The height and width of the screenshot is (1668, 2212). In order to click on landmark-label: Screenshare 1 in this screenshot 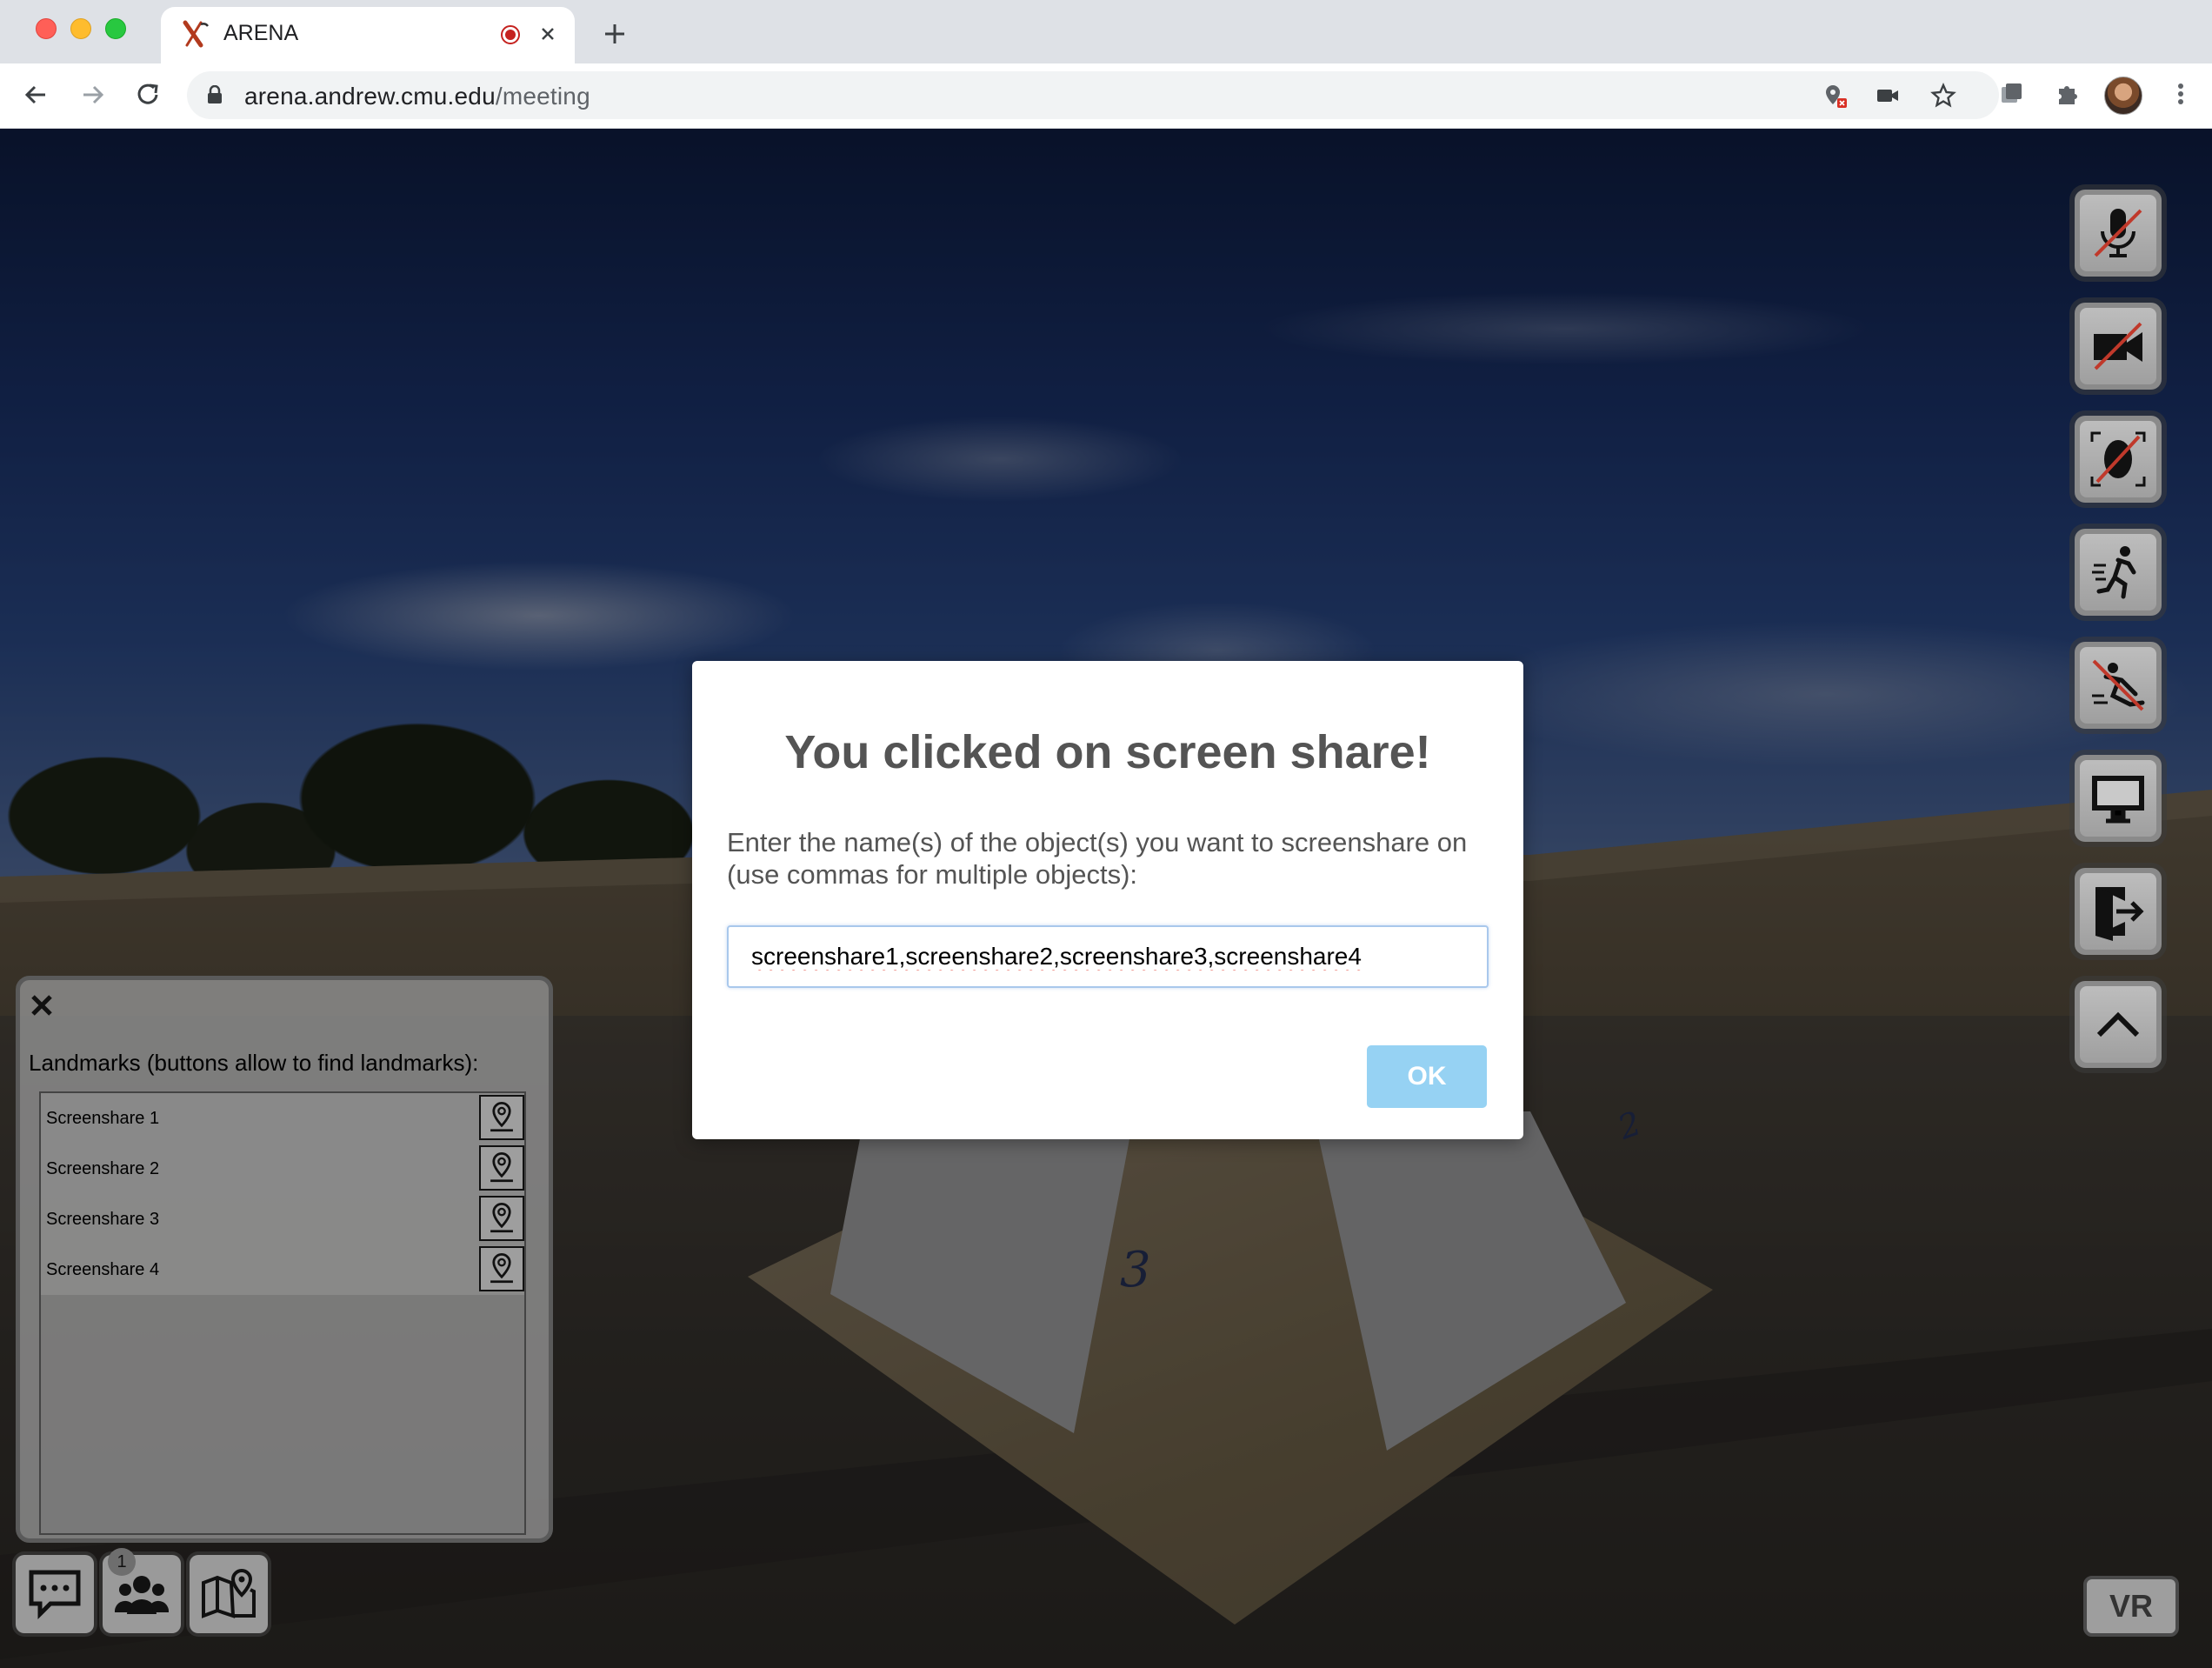, I will do `click(103, 1118)`.